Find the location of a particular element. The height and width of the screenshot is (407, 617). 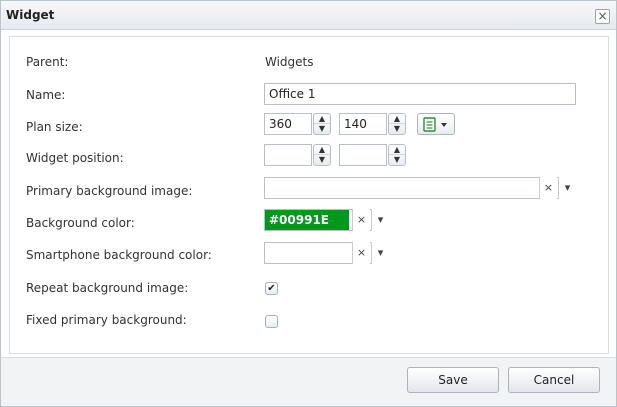

smartphone-bg-color-label: Smartphone background color: is located at coordinates (119, 255).